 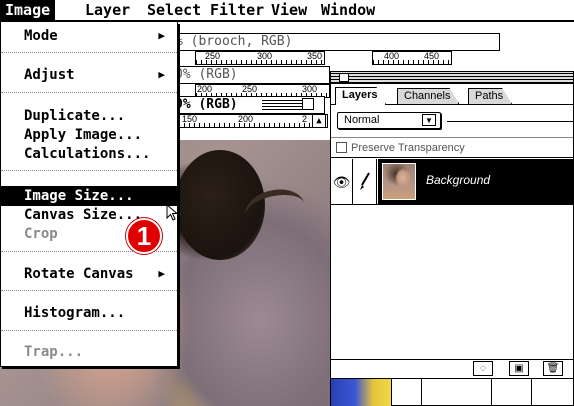 What do you see at coordinates (458, 180) in the screenshot?
I see `layer-name: Background` at bounding box center [458, 180].